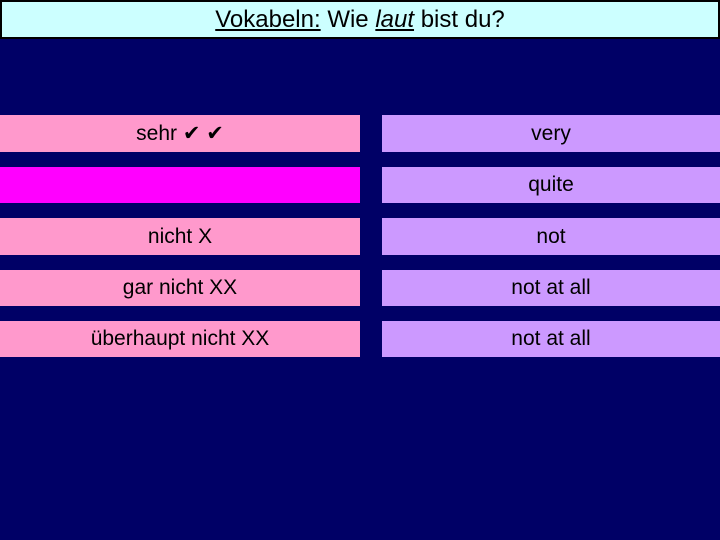 The width and height of the screenshot is (720, 540). What do you see at coordinates (551, 339) in the screenshot?
I see `english-word-not-at-all-2: not at all` at bounding box center [551, 339].